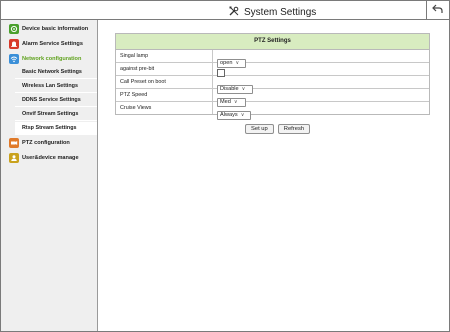  I want to click on title-group: System Settings, so click(272, 12).